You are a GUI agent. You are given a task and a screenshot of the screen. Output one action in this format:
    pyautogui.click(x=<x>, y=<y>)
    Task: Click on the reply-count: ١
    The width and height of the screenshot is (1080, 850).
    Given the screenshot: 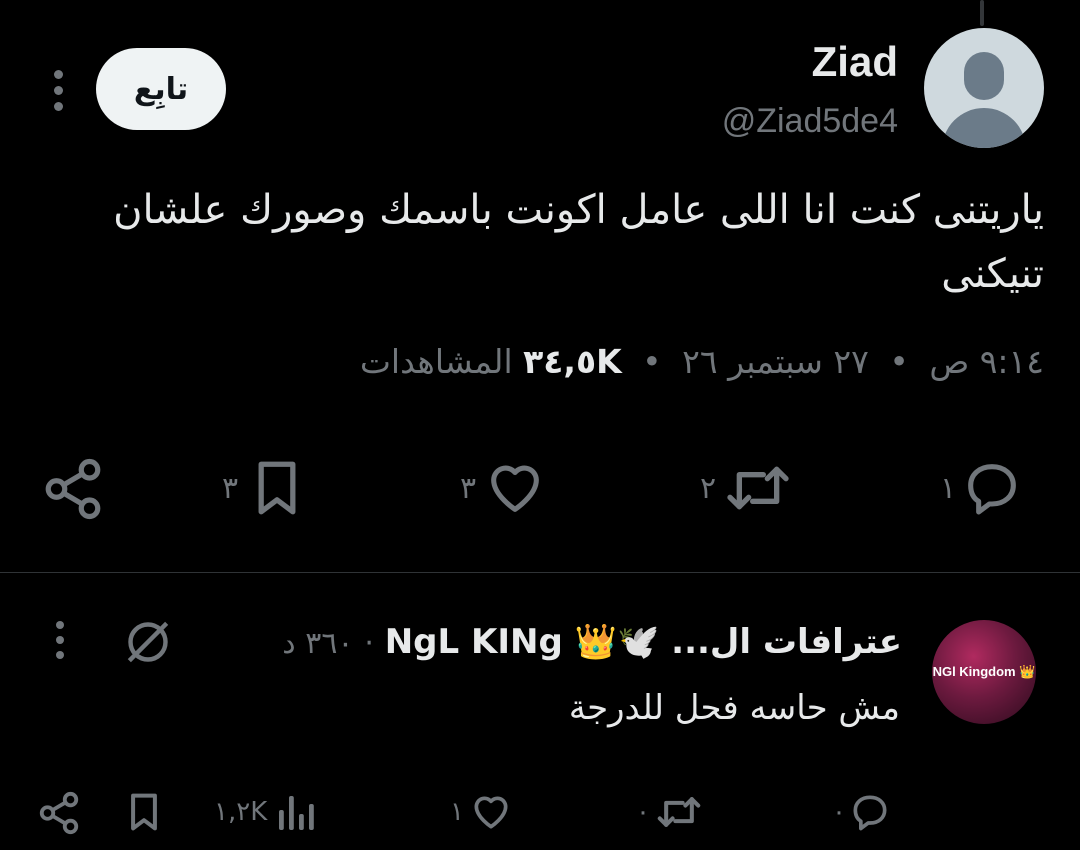 What is the action you would take?
    pyautogui.click(x=948, y=488)
    